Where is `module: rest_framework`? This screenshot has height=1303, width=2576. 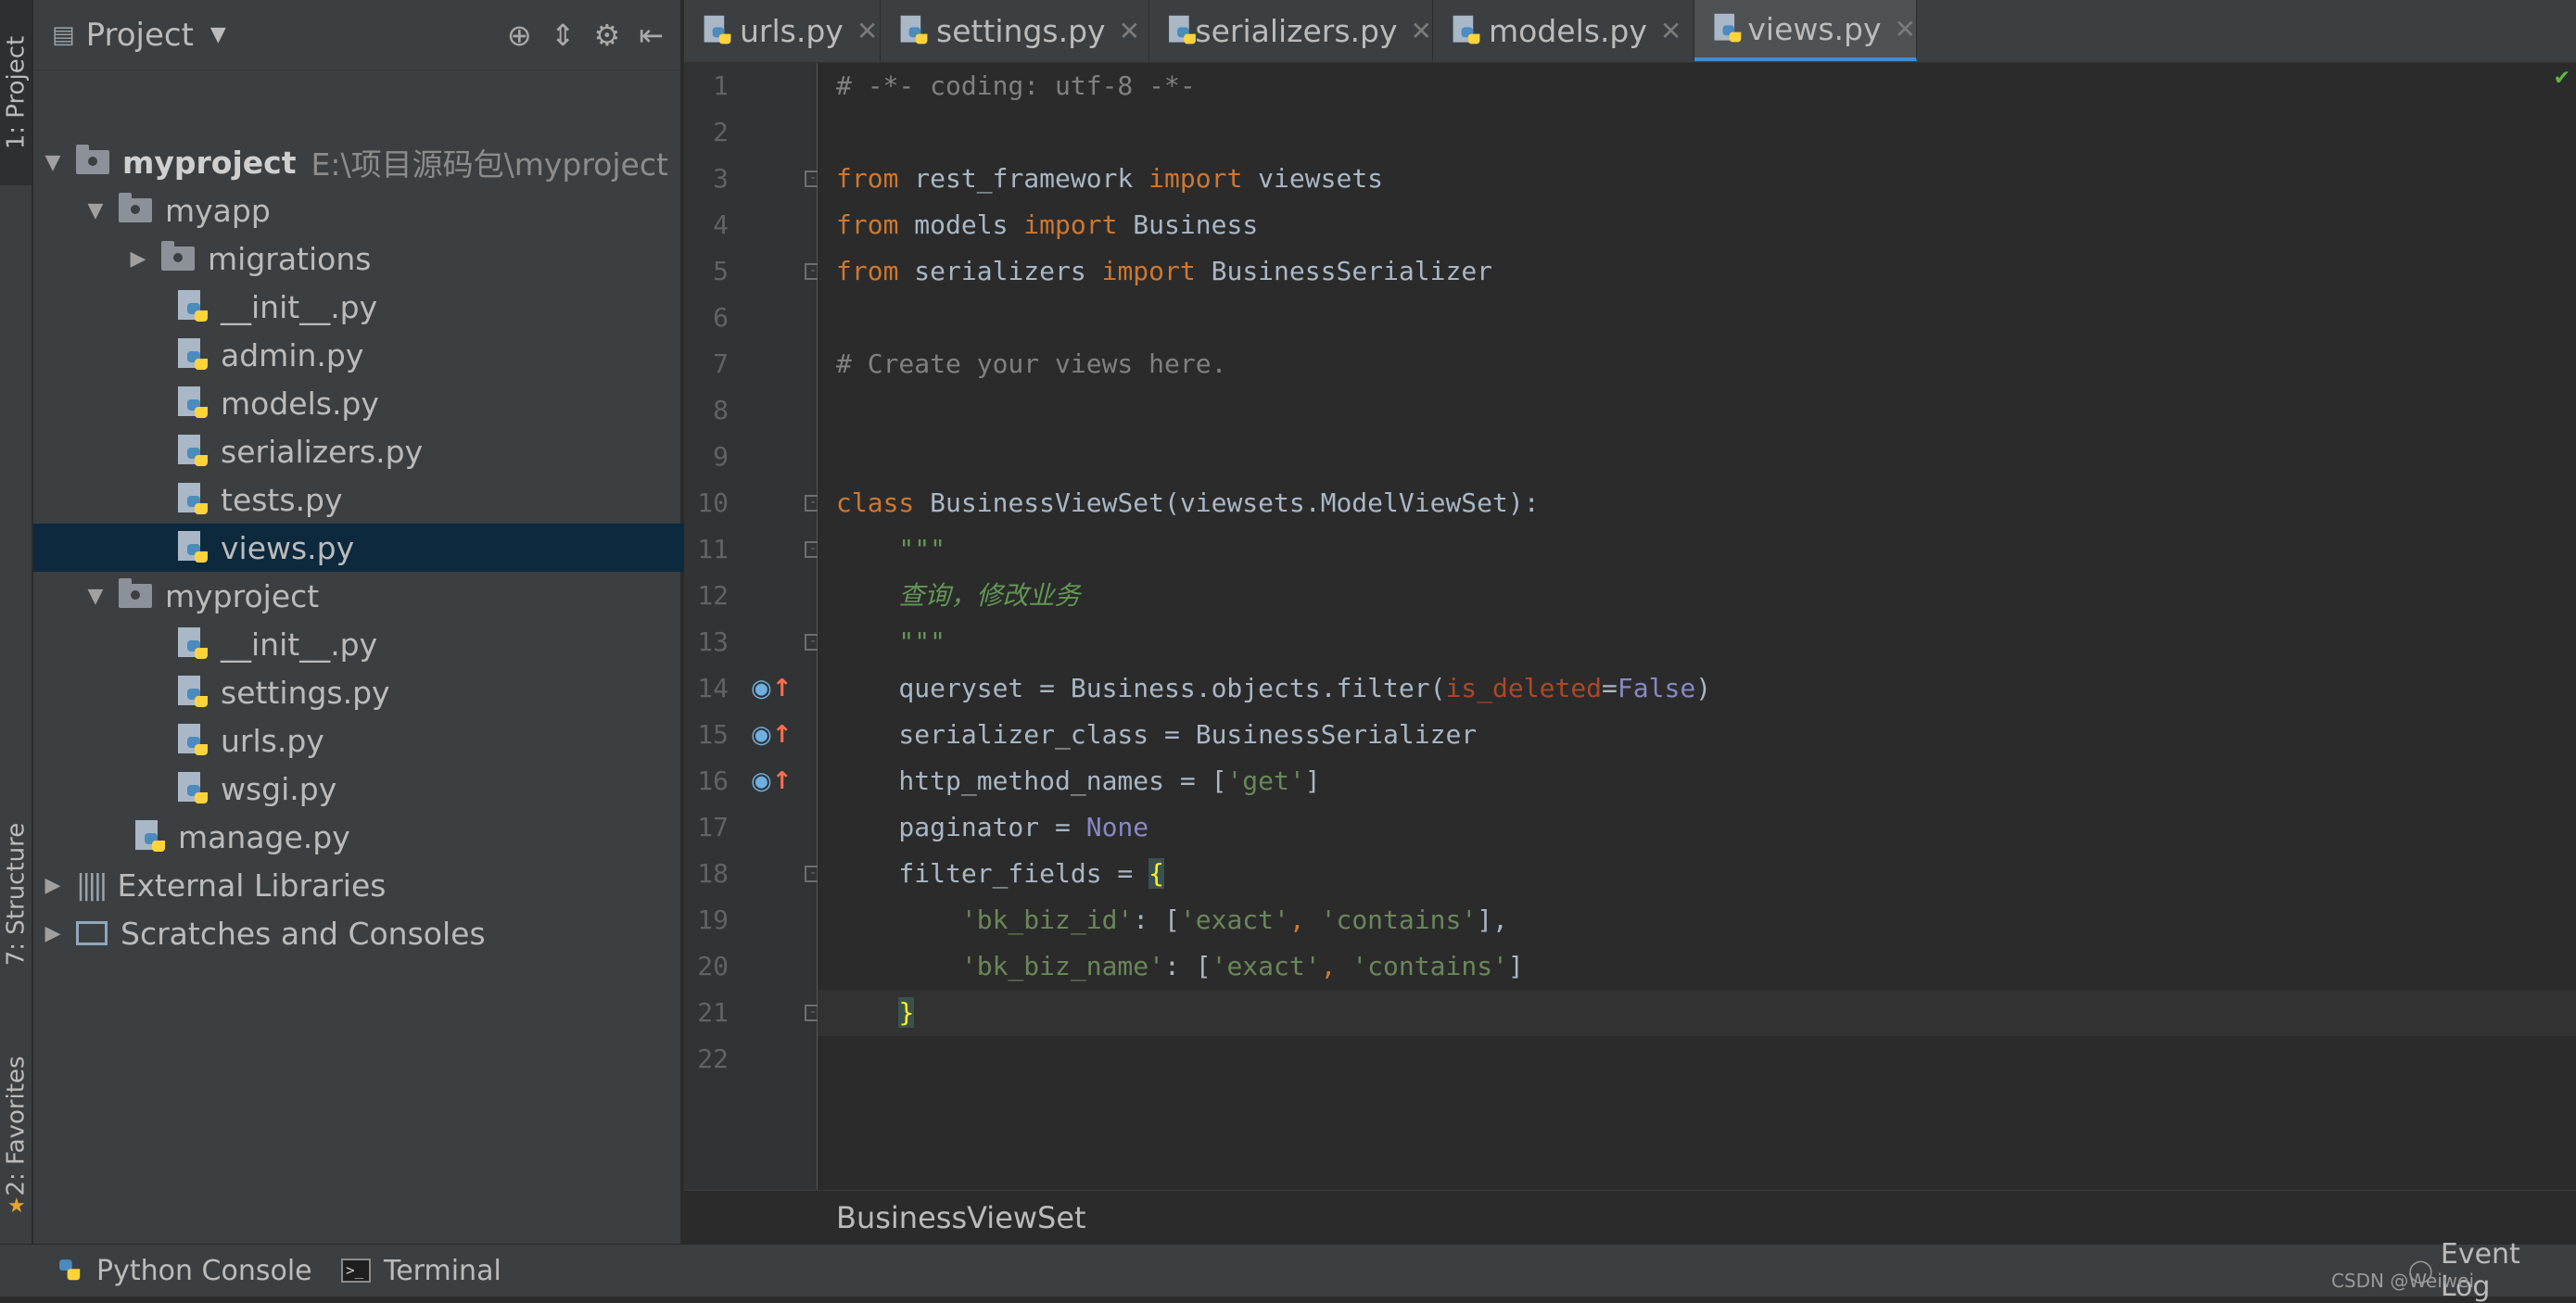
module: rest_framework is located at coordinates (1023, 178).